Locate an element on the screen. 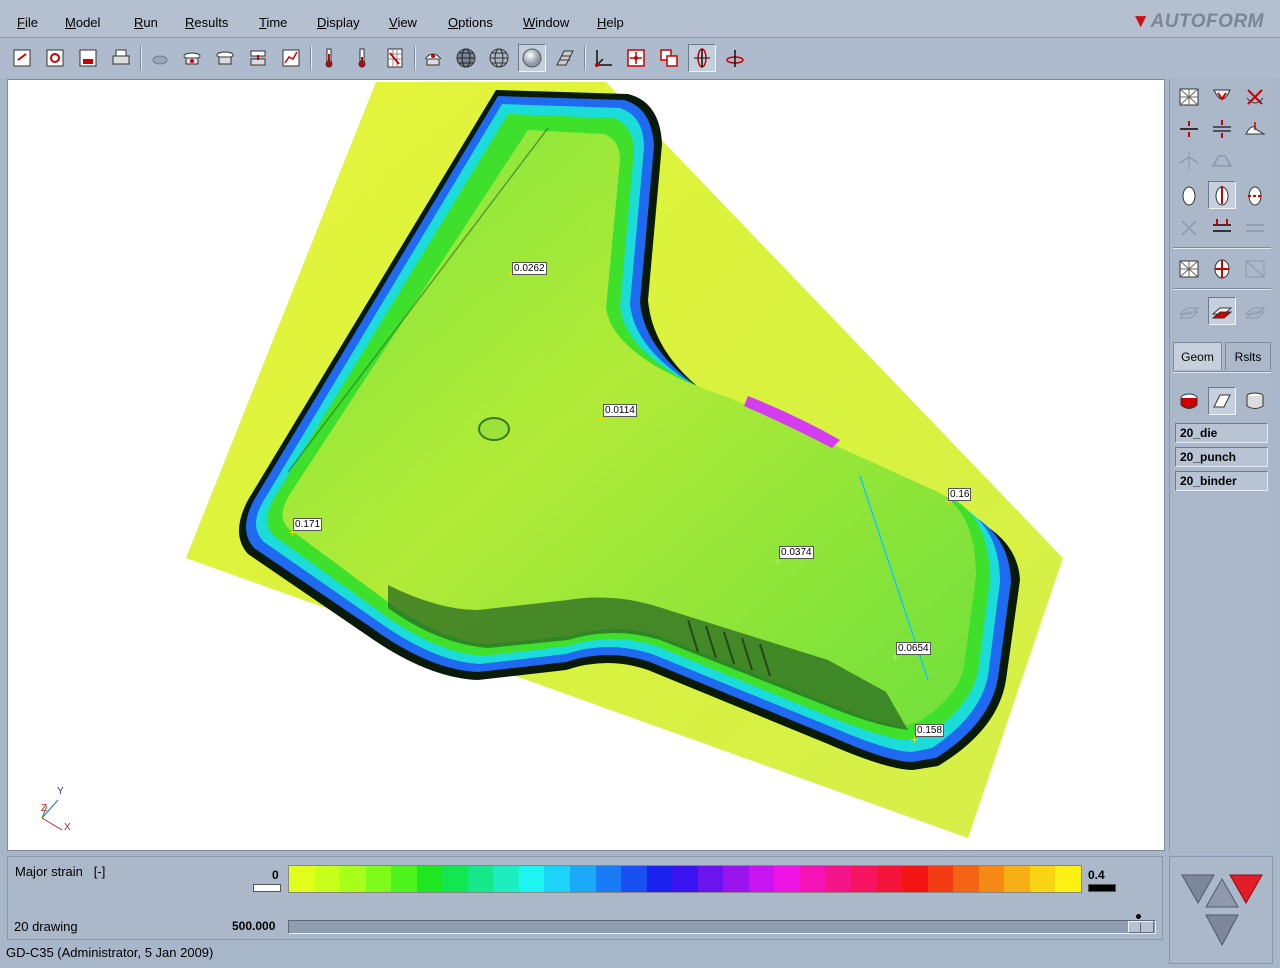  step-navigation-panel is located at coordinates (1221, 910).